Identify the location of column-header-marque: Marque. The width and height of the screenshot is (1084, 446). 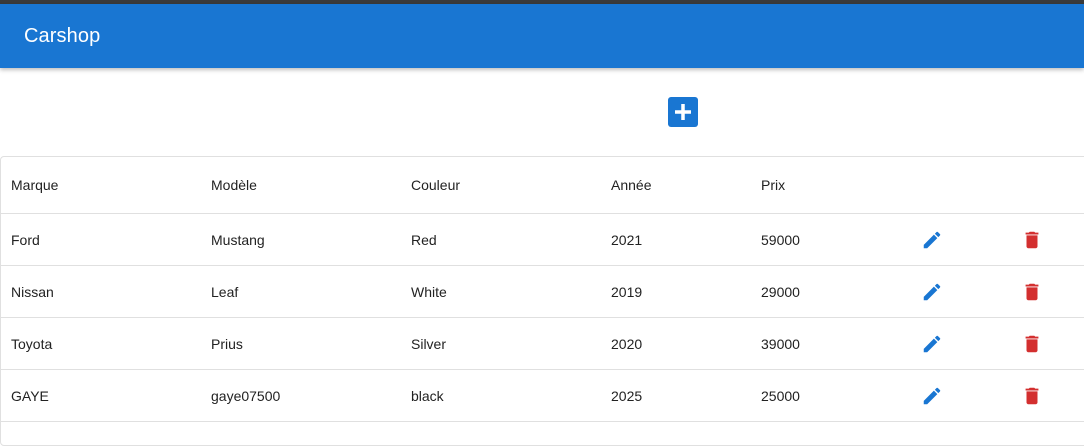
(34, 185).